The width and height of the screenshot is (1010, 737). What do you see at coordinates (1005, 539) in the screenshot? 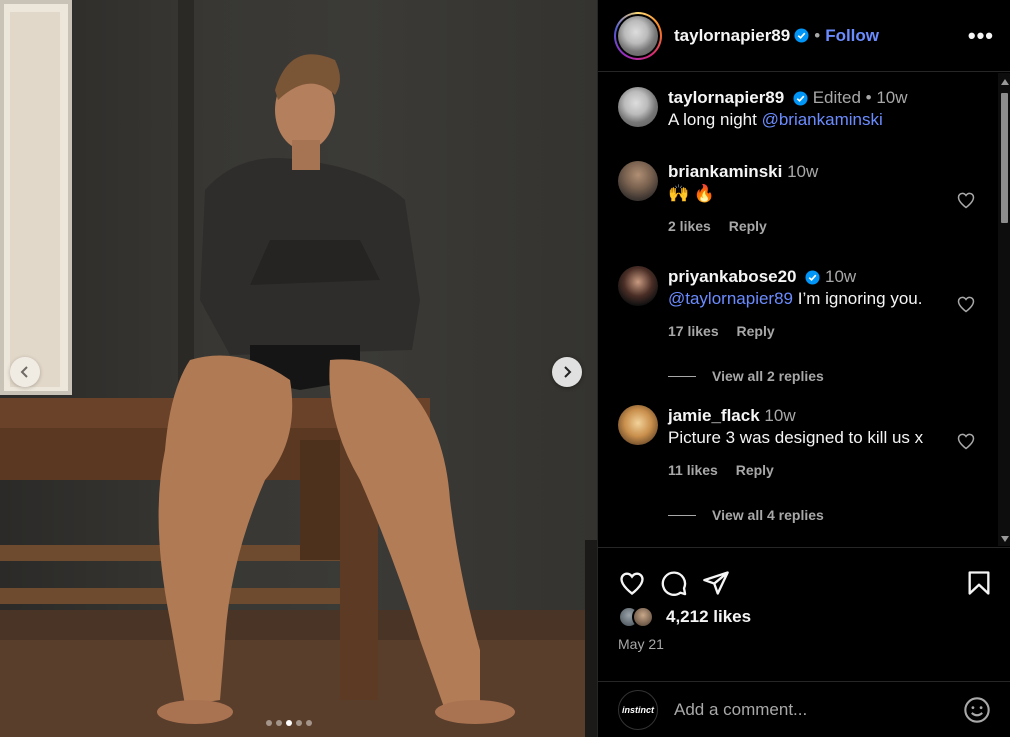
I see `scroll-down-arrow-icon` at bounding box center [1005, 539].